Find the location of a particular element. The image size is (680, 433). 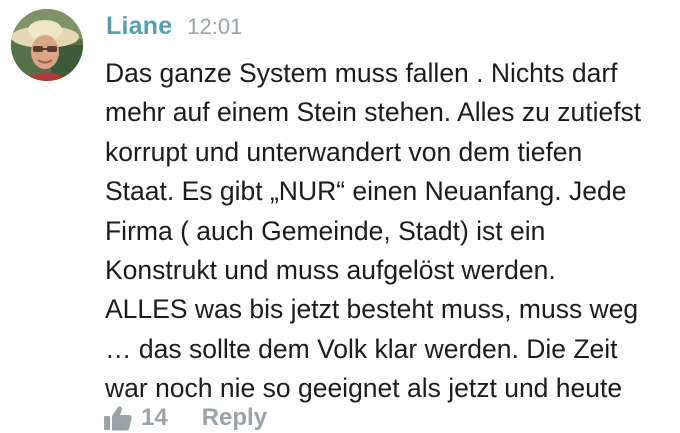

comment-timestamp: 12:01 is located at coordinates (215, 26).